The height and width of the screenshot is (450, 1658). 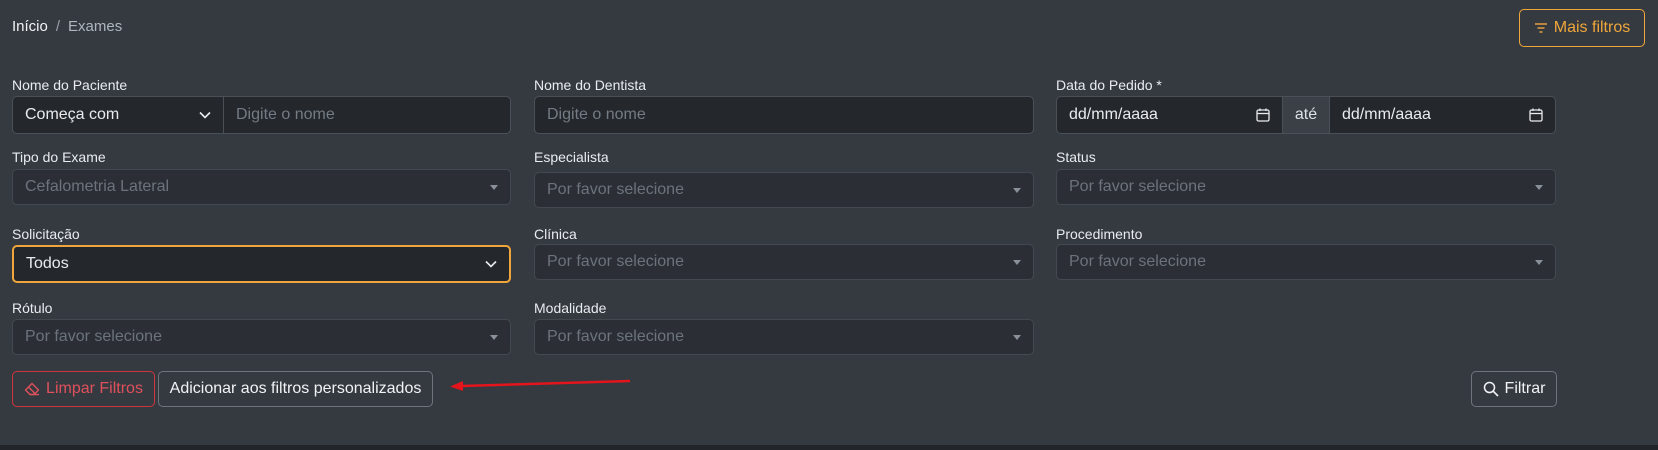 What do you see at coordinates (367, 115) in the screenshot?
I see `patient-name-input: Digite o nome` at bounding box center [367, 115].